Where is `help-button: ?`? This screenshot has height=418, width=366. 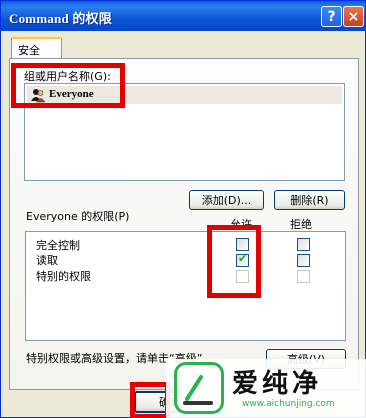 help-button: ? is located at coordinates (331, 16).